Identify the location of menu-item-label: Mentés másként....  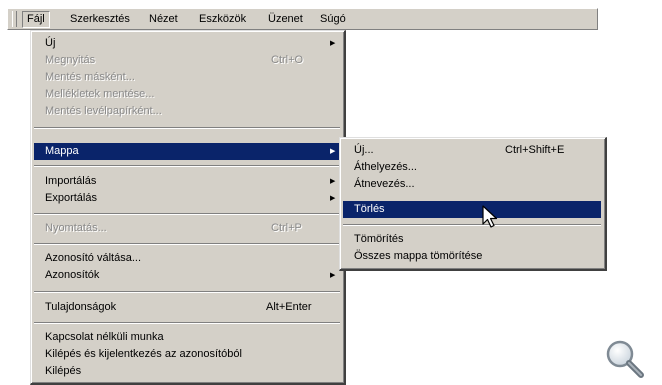
(90, 77).